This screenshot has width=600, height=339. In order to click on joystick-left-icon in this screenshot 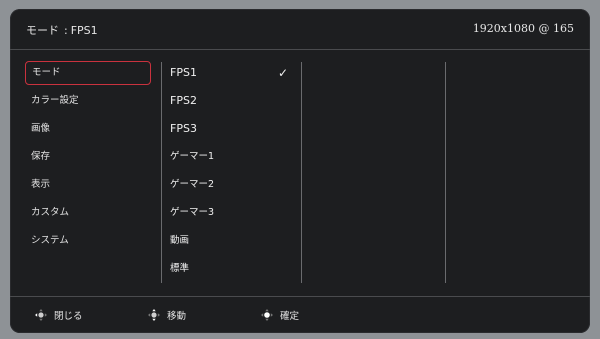, I will do `click(41, 315)`.